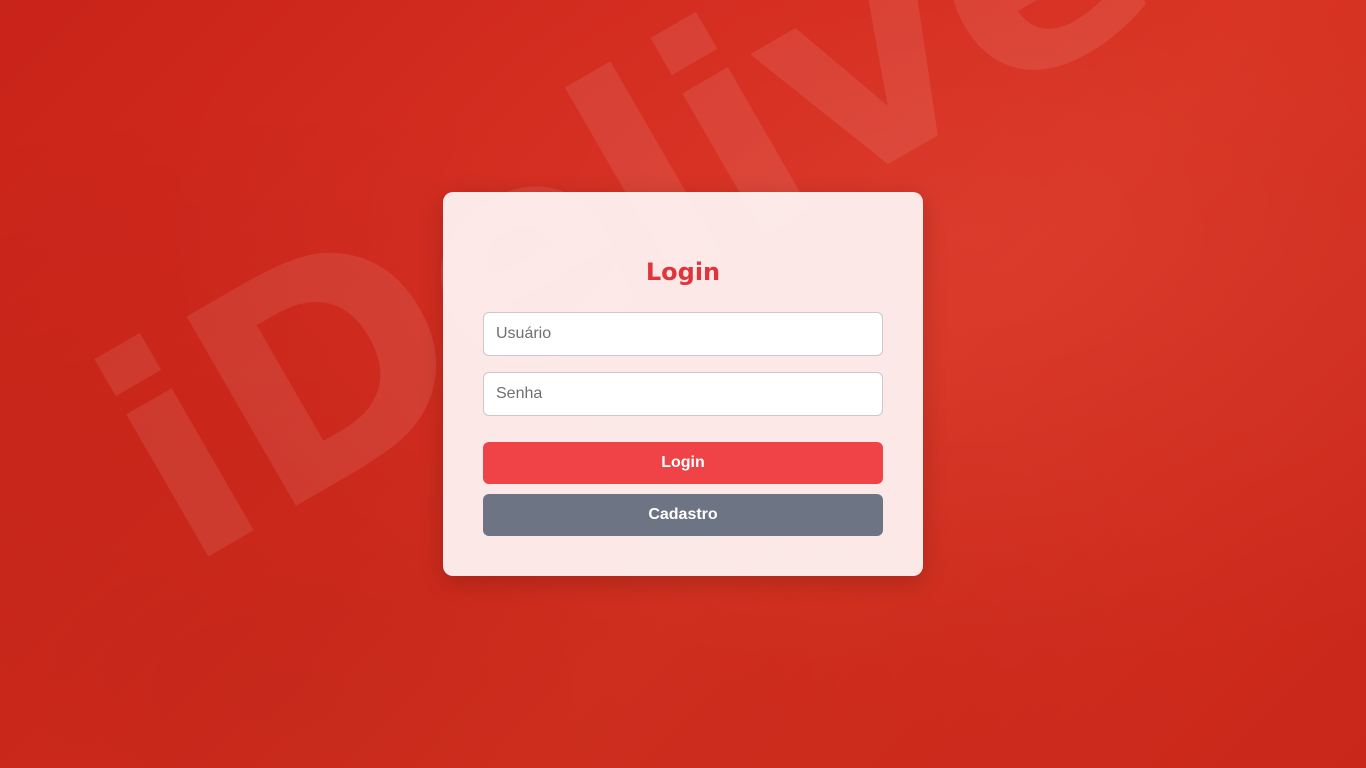 The image size is (1366, 768). Describe the element at coordinates (683, 515) in the screenshot. I see `signup-button: Cadastro` at that location.